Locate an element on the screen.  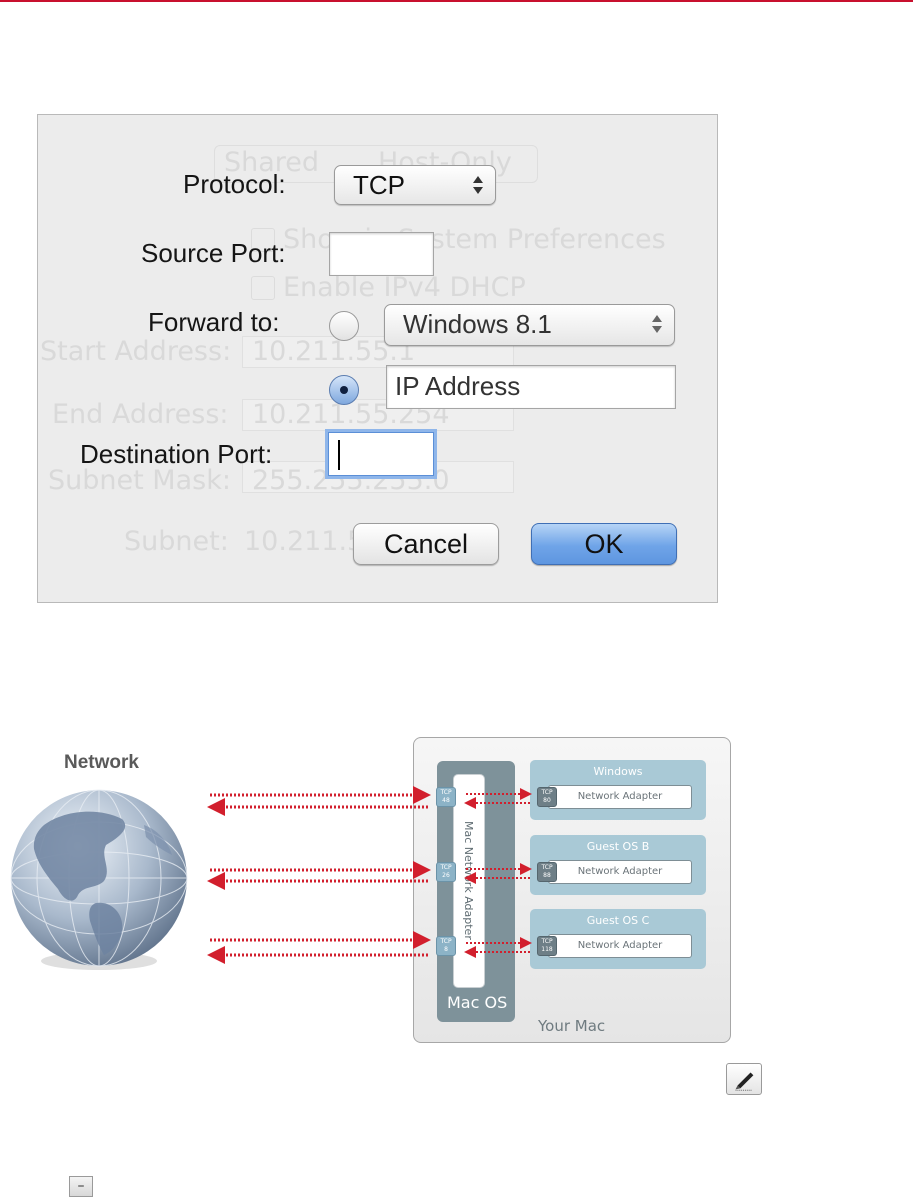
pencil-edit-icon is located at coordinates (744, 1079).